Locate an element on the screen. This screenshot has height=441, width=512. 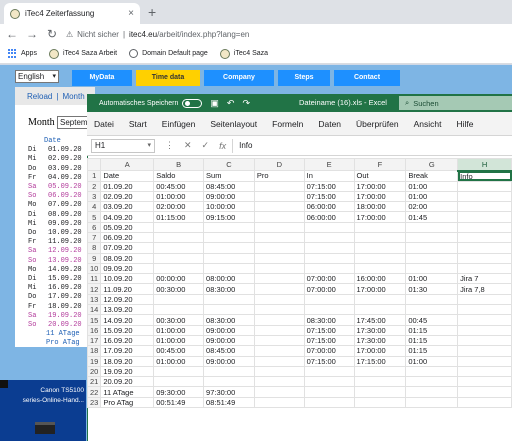
row-header: 20 is located at coordinates (94, 371).